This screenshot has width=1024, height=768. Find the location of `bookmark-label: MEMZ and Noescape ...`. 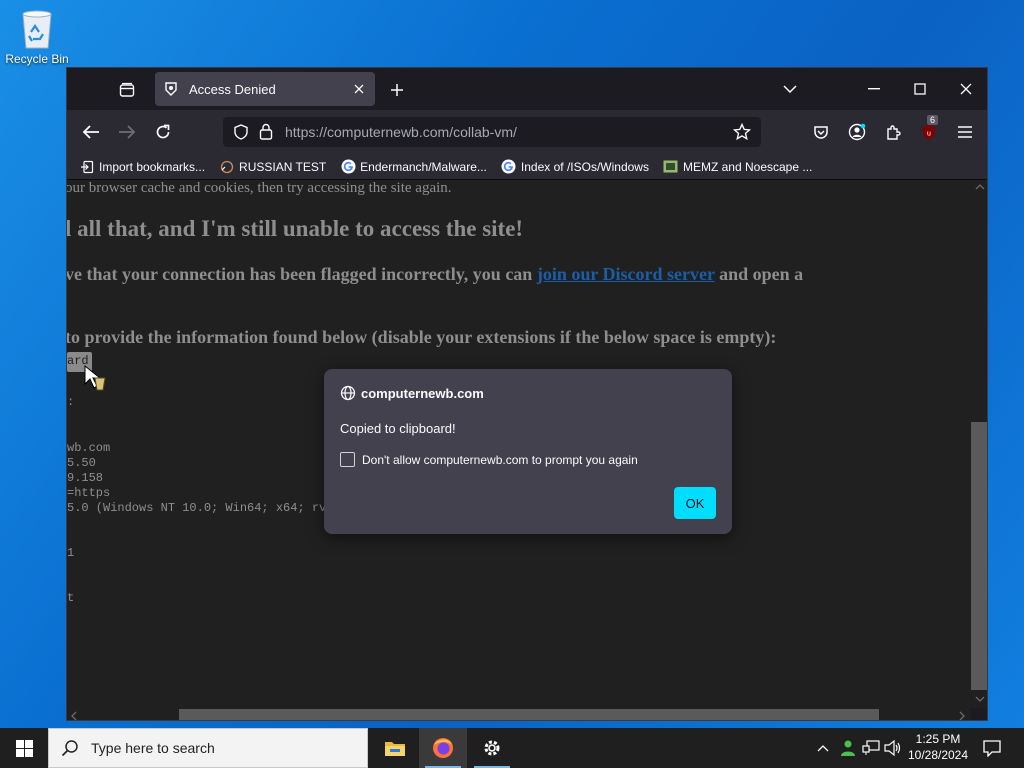

bookmark-label: MEMZ and Noescape ... is located at coordinates (747, 166).